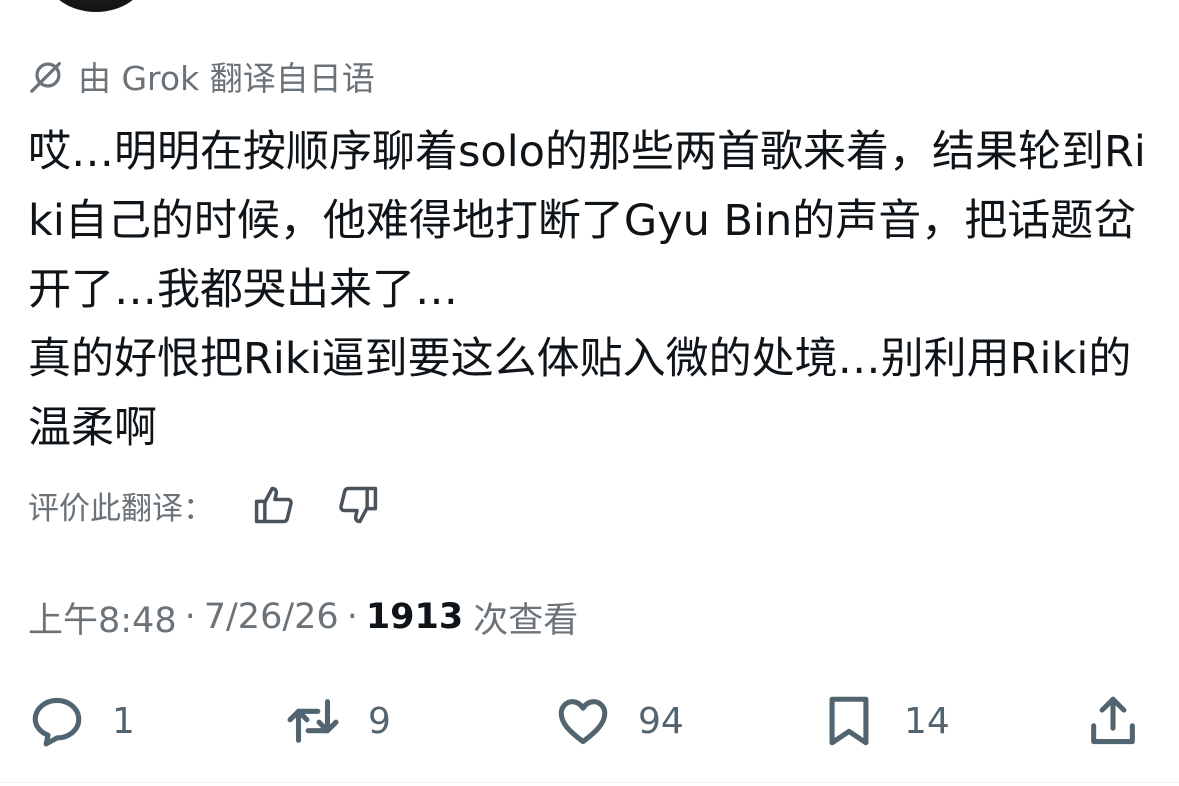 The width and height of the screenshot is (1179, 786). Describe the element at coordinates (47, 76) in the screenshot. I see `grok-icon` at that location.